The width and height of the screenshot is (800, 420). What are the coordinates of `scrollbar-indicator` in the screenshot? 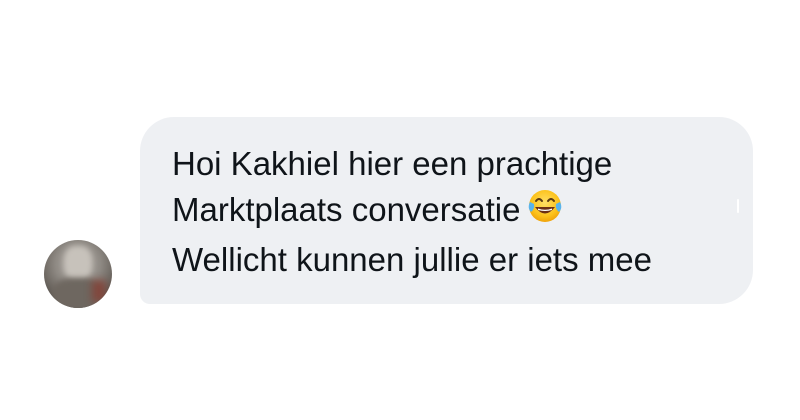 It's located at (738, 206).